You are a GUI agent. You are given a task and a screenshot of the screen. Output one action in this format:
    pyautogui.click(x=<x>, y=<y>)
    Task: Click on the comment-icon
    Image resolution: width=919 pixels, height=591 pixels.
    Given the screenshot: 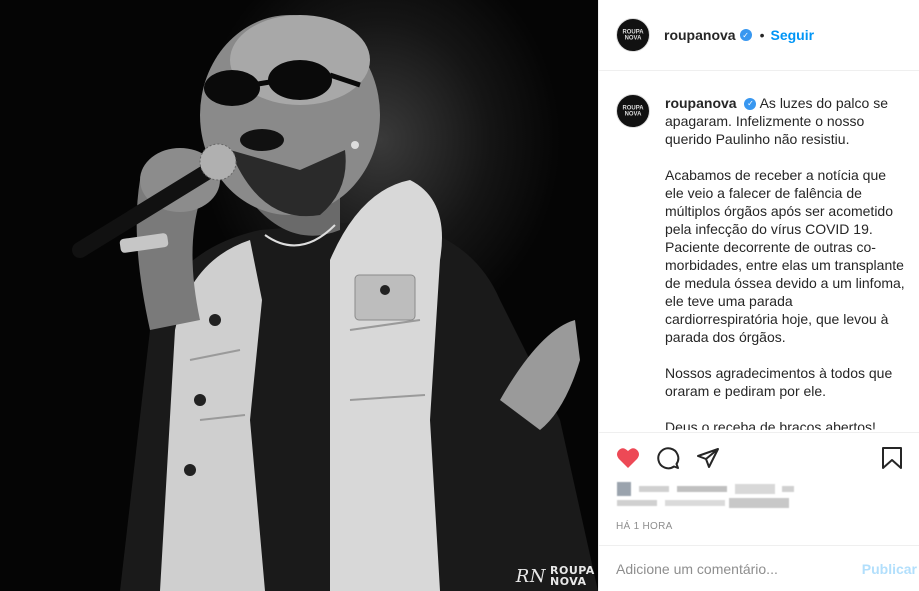 What is the action you would take?
    pyautogui.click(x=668, y=457)
    